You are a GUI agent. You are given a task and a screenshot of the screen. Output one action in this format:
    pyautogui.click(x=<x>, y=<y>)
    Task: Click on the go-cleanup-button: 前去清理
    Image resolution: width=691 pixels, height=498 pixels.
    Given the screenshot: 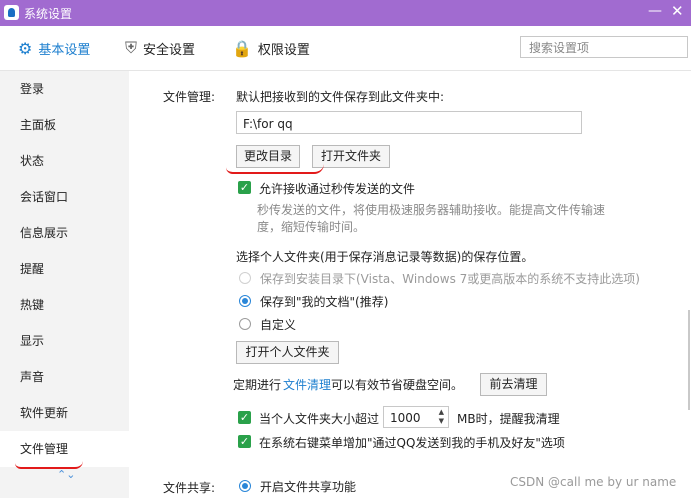 What is the action you would take?
    pyautogui.click(x=513, y=384)
    